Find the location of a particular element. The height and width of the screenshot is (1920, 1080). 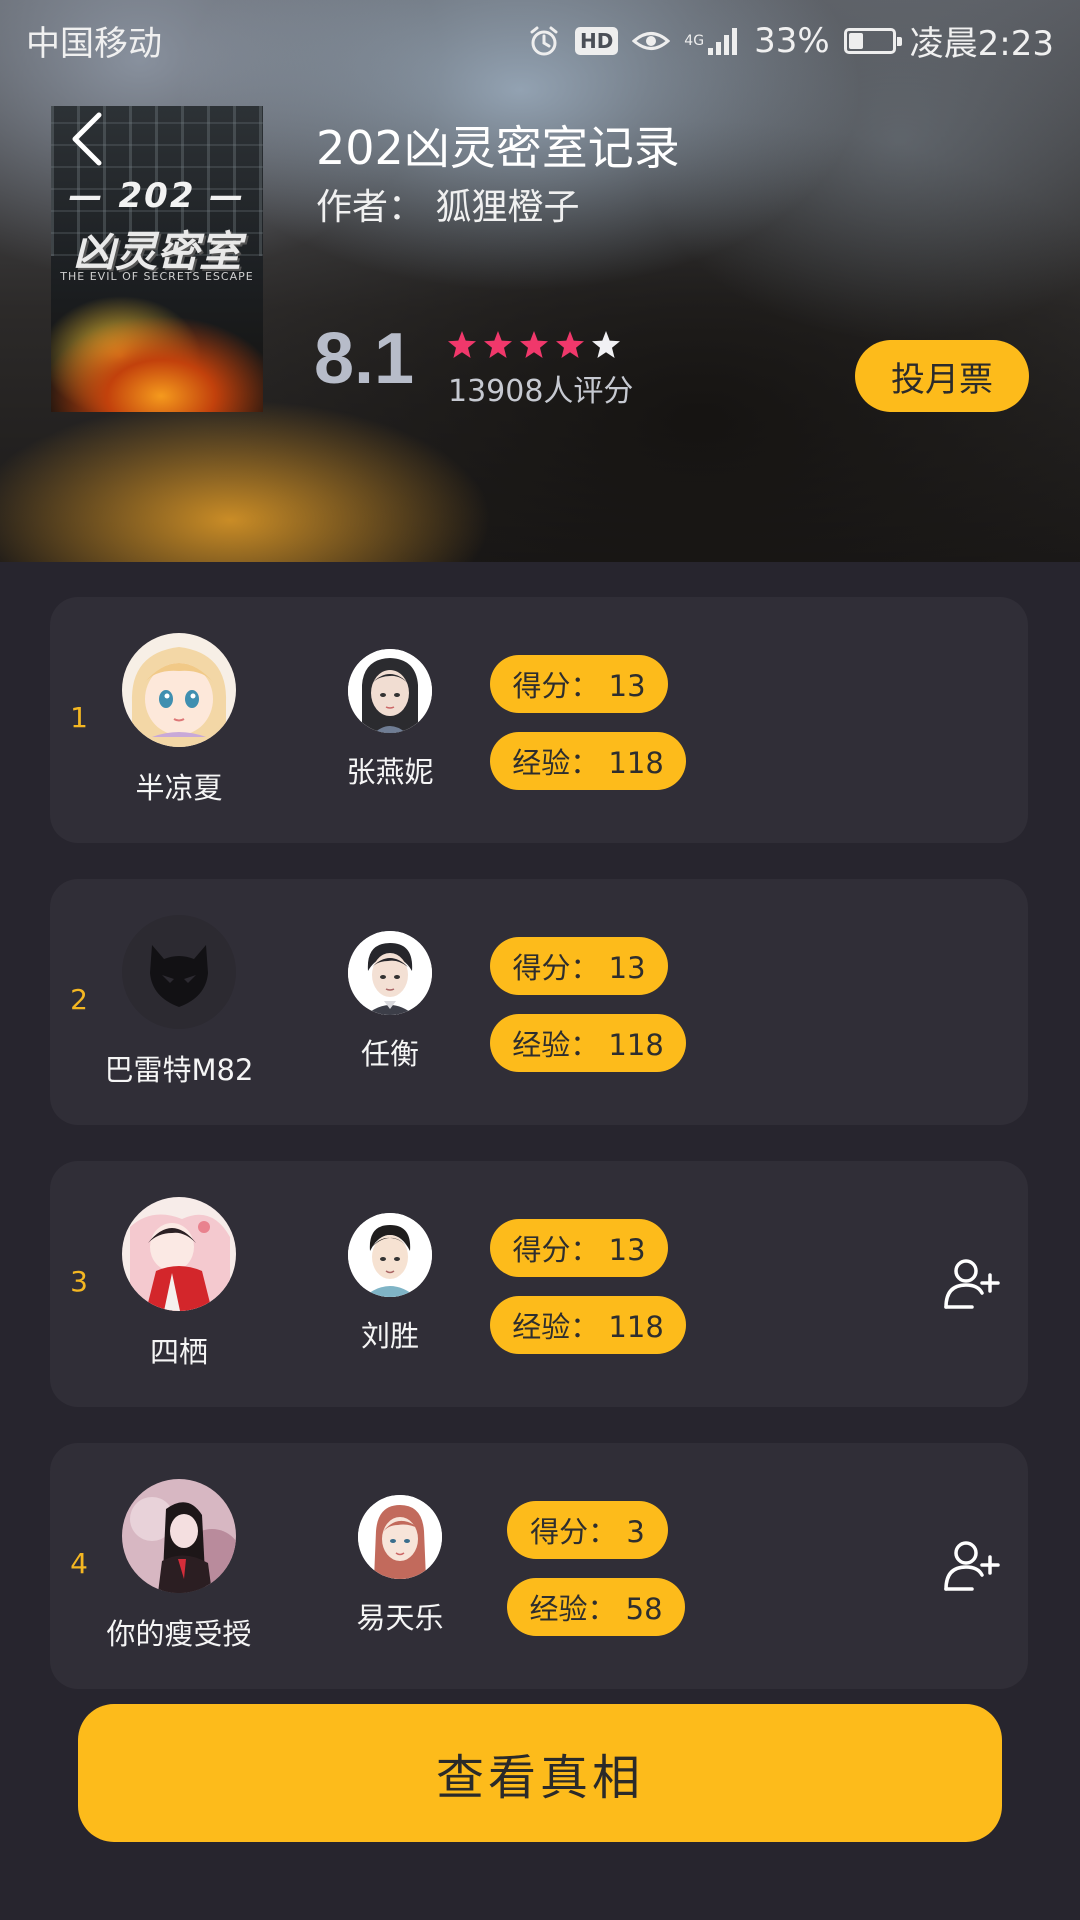

status-icons: HD 4G 33% 凌晨2:23 is located at coordinates (790, 40).